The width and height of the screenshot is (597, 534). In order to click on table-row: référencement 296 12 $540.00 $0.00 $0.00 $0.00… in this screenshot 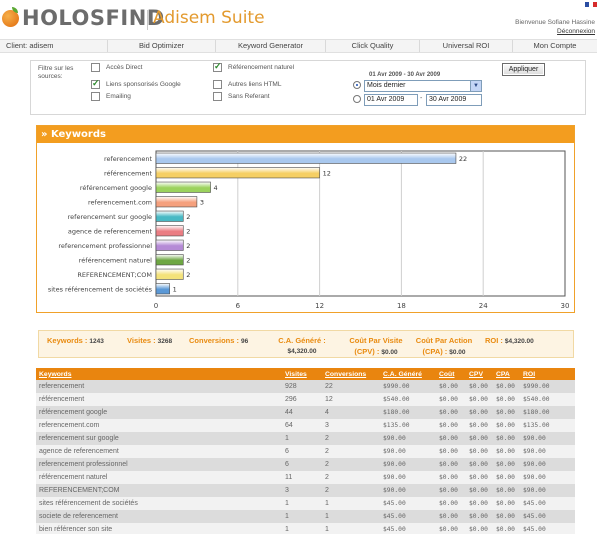, I will do `click(305, 399)`.